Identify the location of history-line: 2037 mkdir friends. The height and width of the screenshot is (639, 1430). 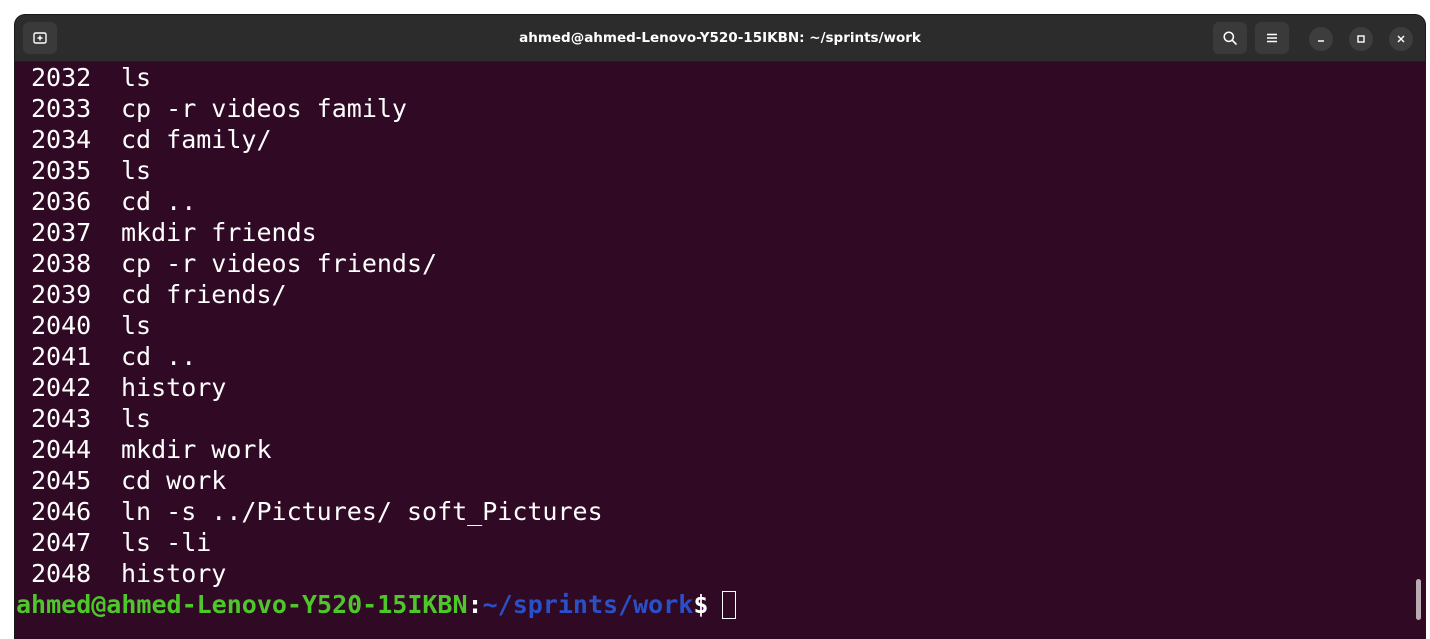
(174, 232).